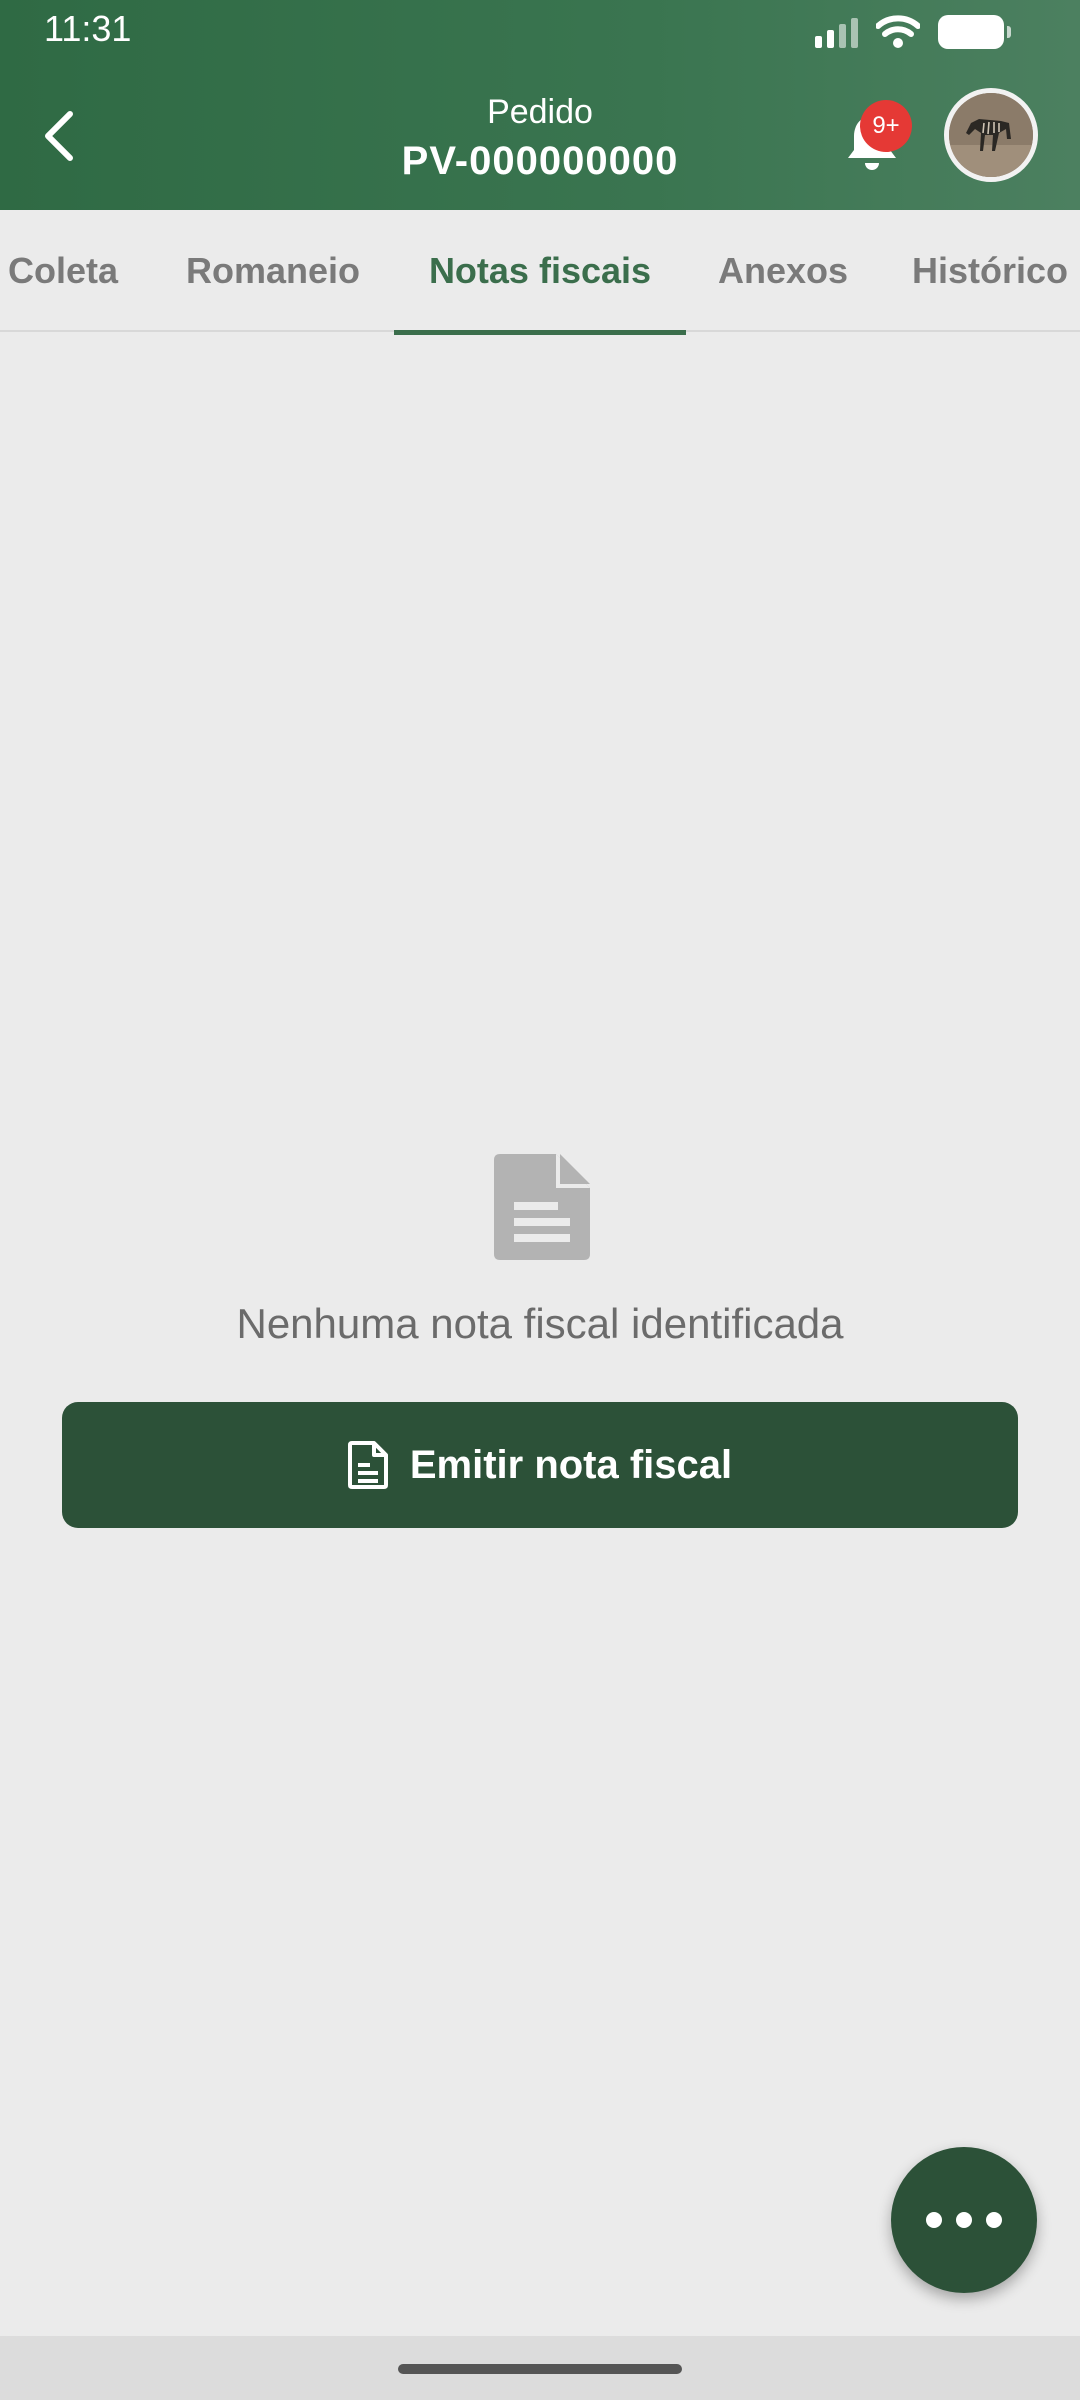  I want to click on emit-invoice-label: Emitir nota fiscal, so click(571, 1464).